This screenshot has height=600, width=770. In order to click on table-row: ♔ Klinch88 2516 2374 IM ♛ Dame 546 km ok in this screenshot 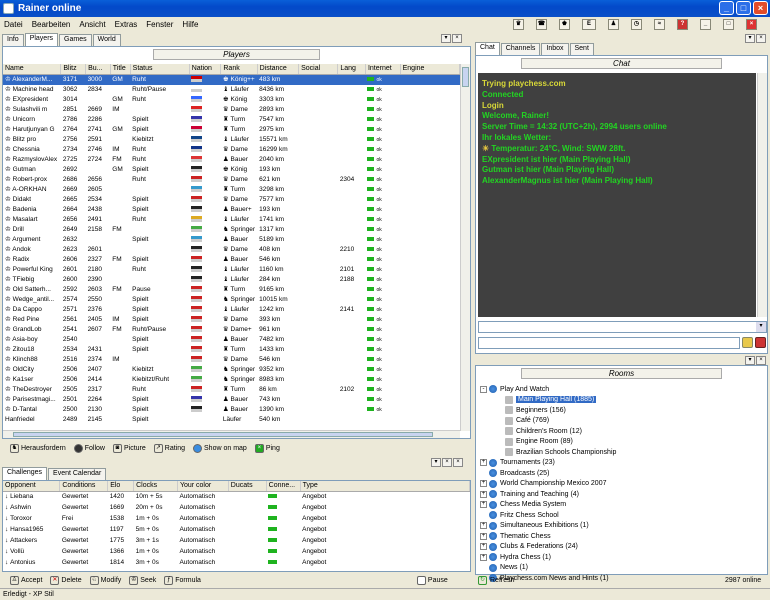, I will do `click(231, 360)`.